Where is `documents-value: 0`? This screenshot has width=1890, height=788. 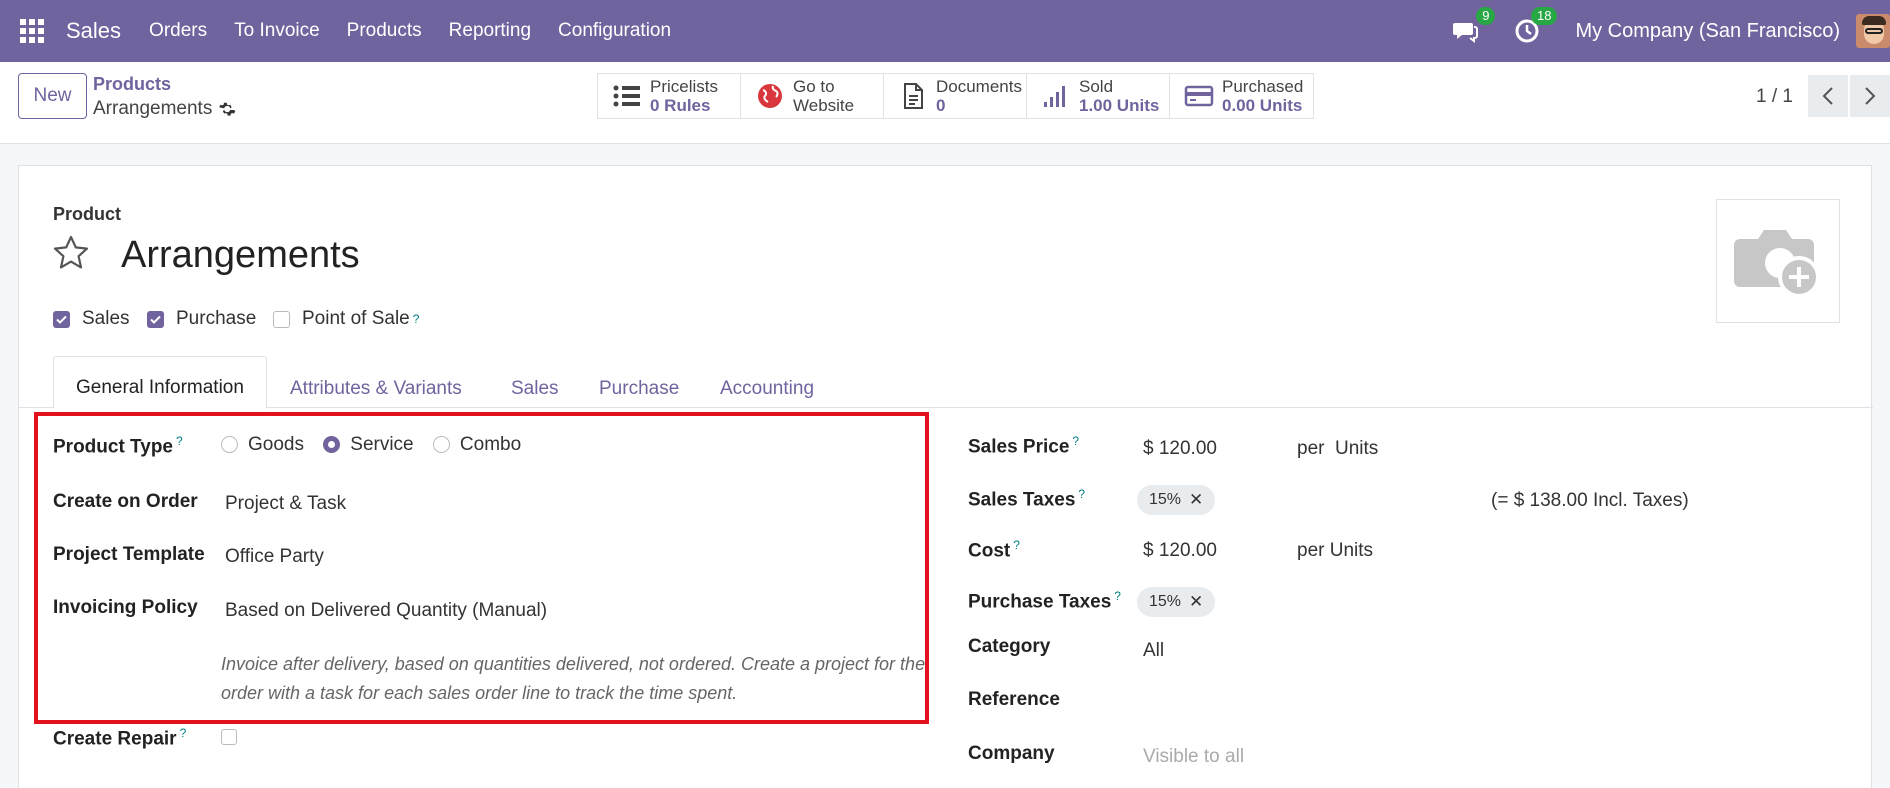
documents-value: 0 is located at coordinates (941, 105).